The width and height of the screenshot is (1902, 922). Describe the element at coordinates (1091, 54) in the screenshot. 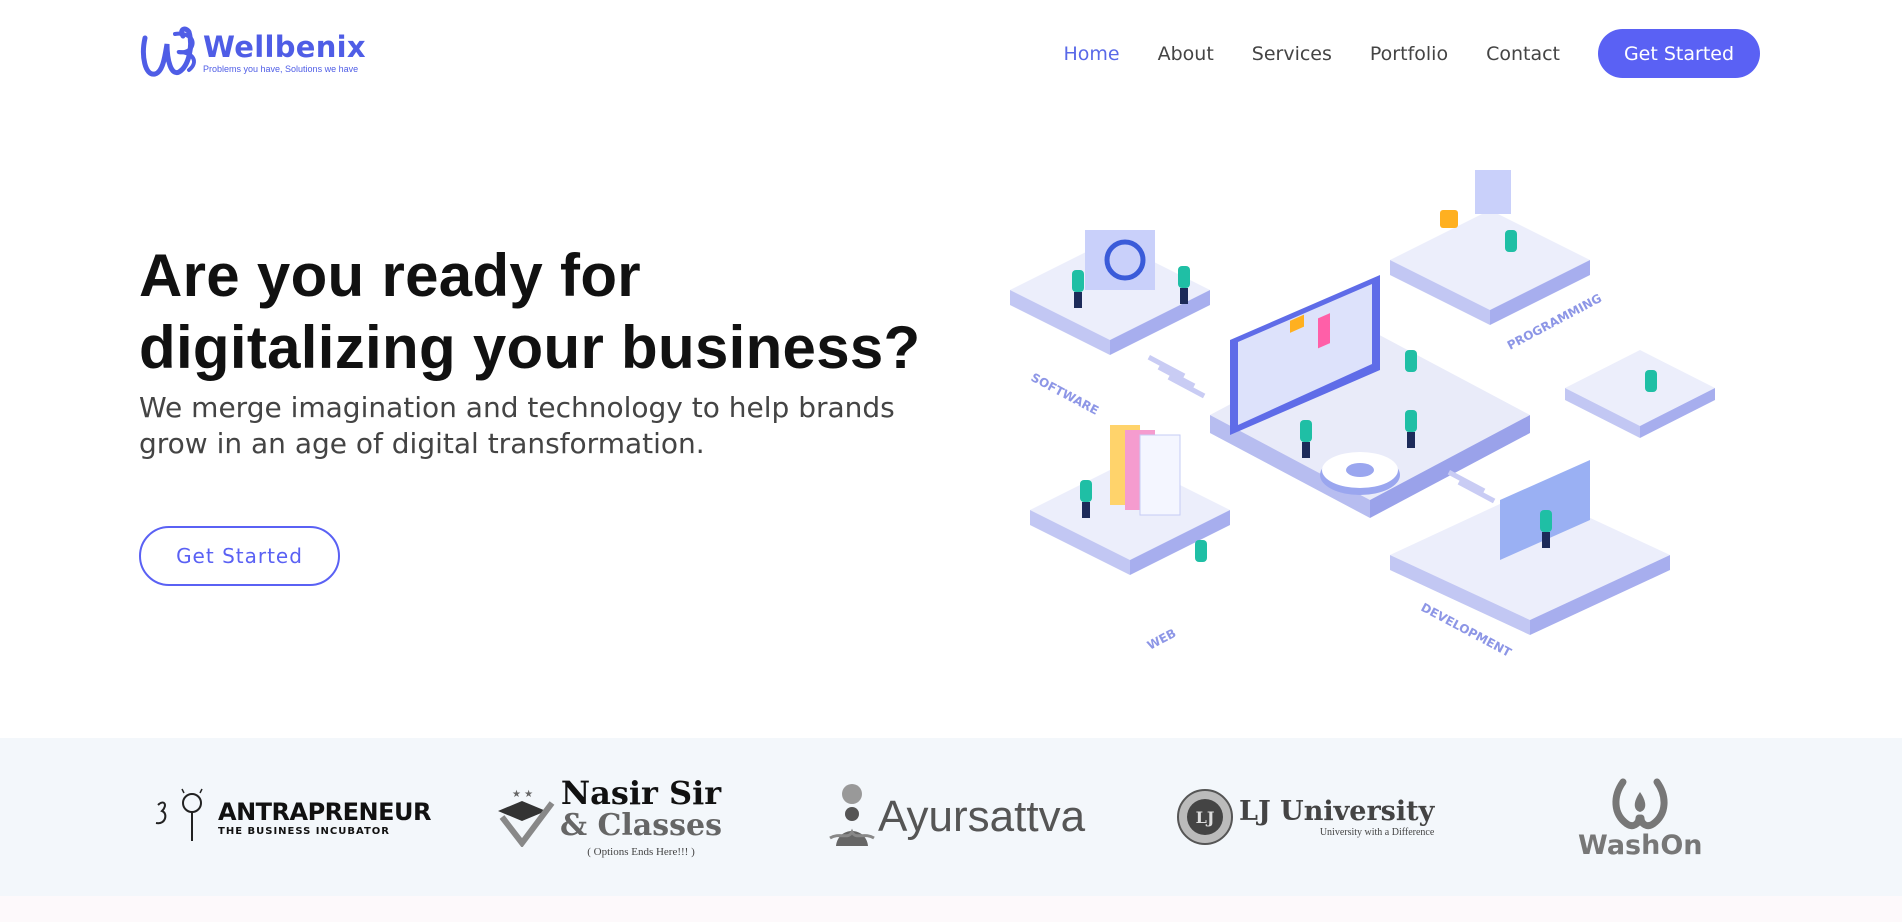

I see `nav-home: Home` at that location.